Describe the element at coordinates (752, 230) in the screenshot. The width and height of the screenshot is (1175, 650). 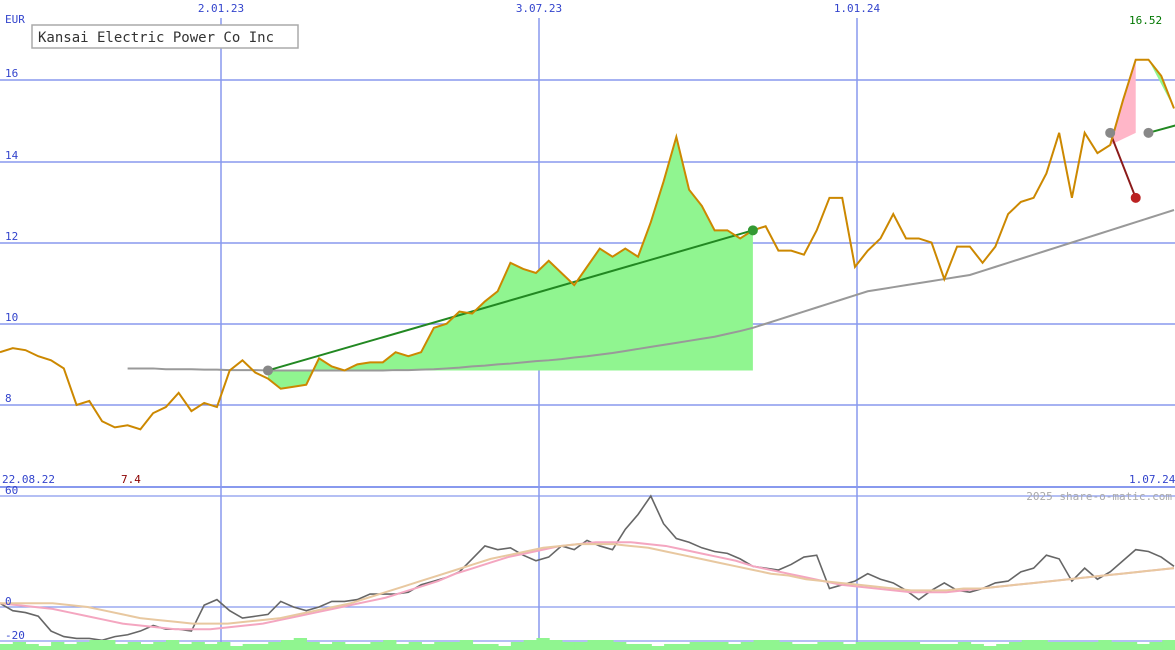
I see `trend-end-marker` at that location.